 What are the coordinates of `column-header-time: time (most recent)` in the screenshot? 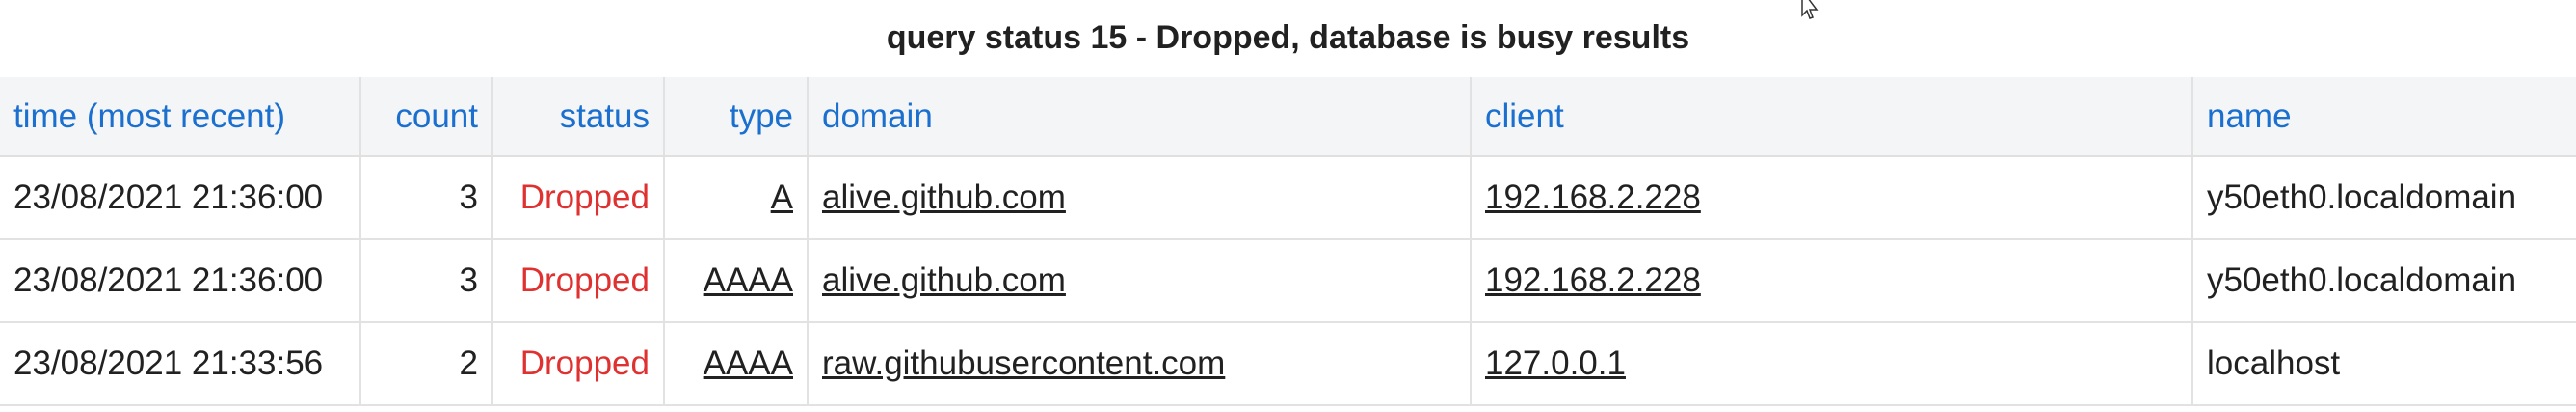 It's located at (180, 117).